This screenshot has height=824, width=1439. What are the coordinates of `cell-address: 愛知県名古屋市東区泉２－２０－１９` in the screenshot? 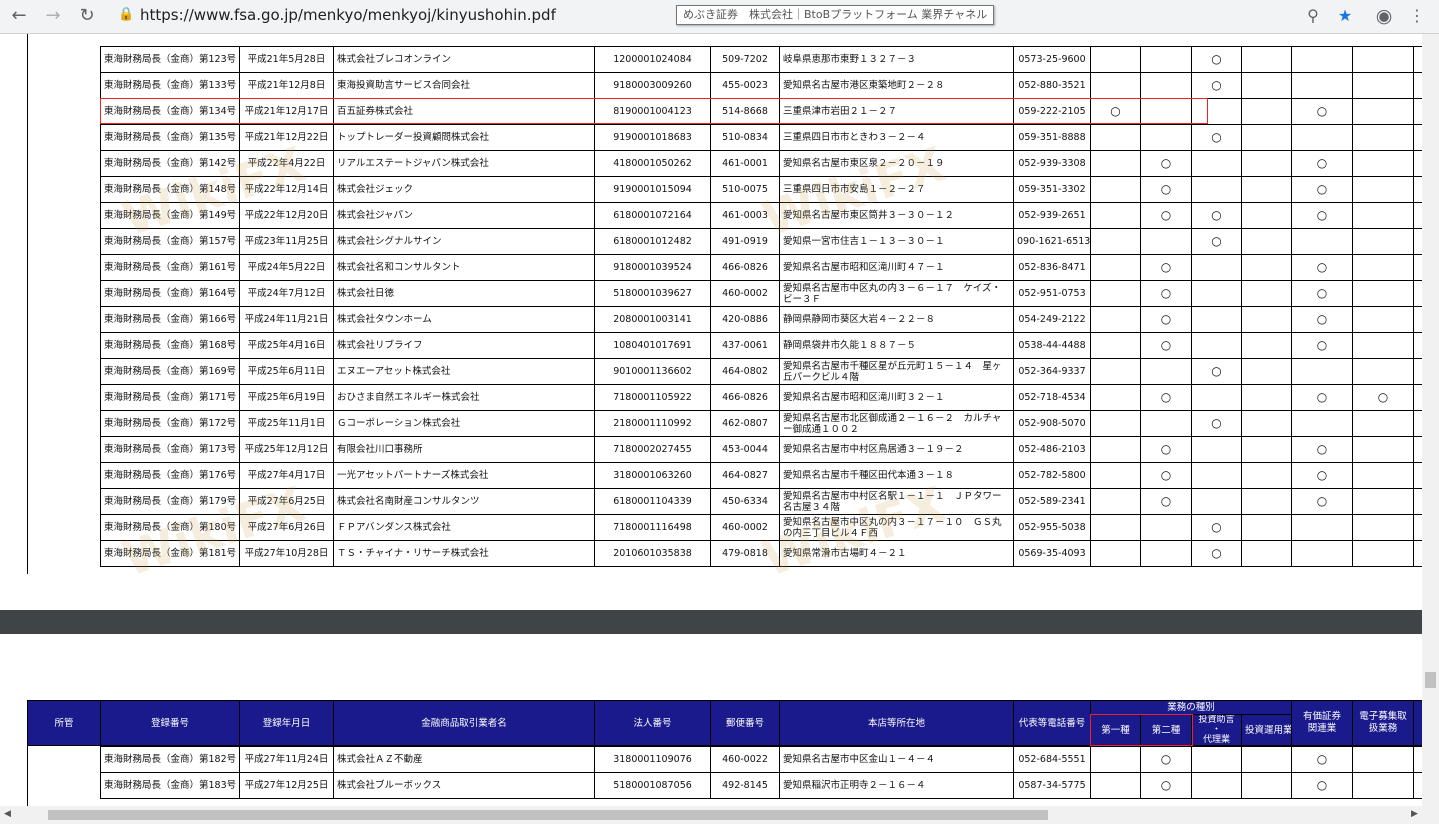 It's located at (896, 163).